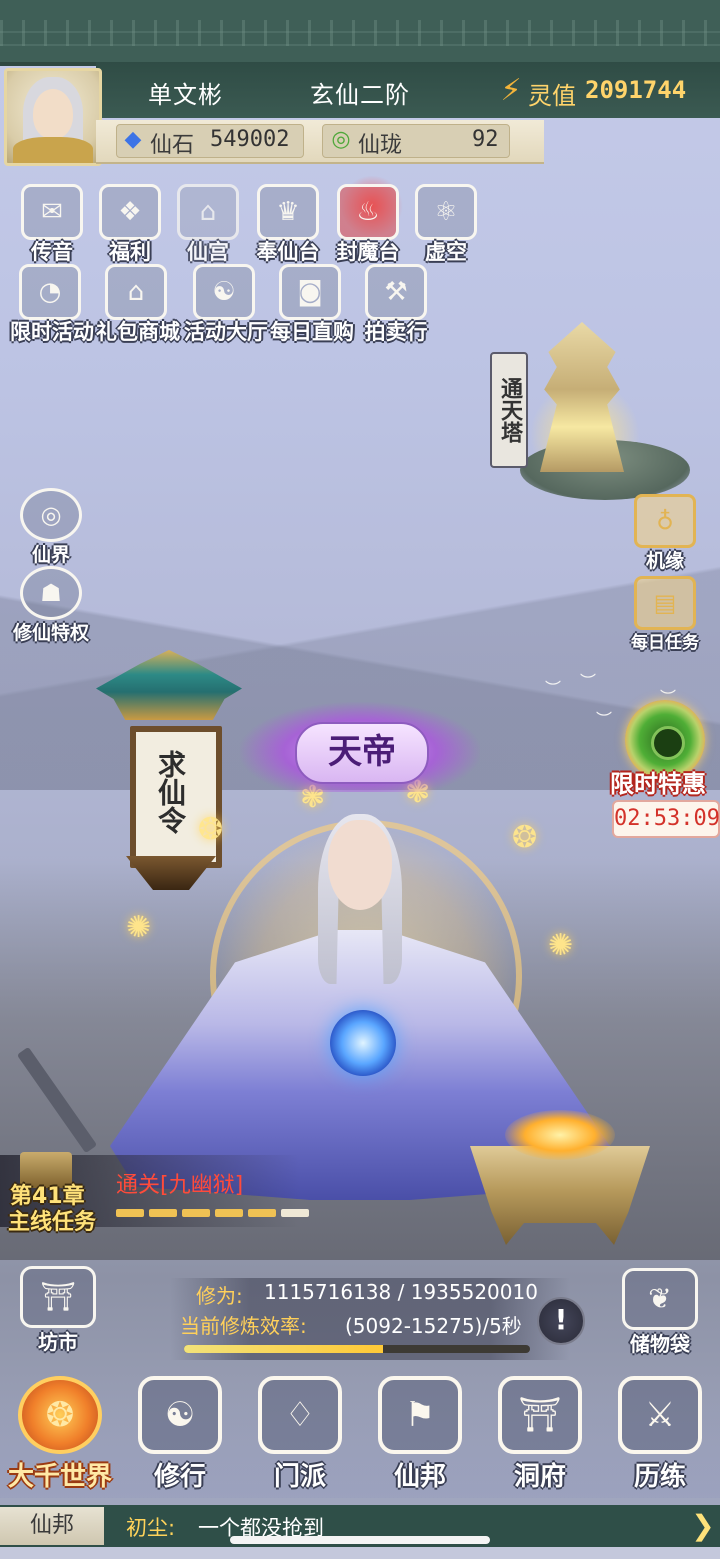 The image size is (720, 1559). Describe the element at coordinates (53, 117) in the screenshot. I see `player-avatar` at that location.